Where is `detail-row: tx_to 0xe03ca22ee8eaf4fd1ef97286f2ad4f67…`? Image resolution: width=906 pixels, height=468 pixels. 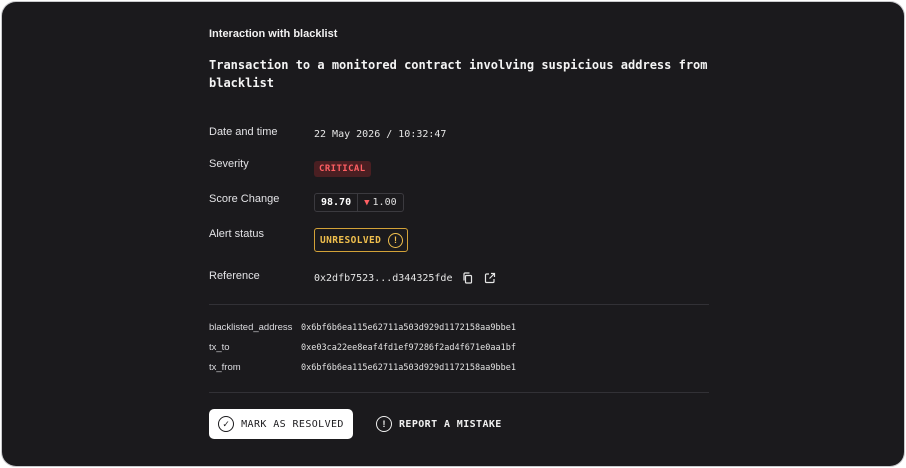 detail-row: tx_to 0xe03ca22ee8eaf4fd1ef97286f2ad4f67… is located at coordinates (459, 349).